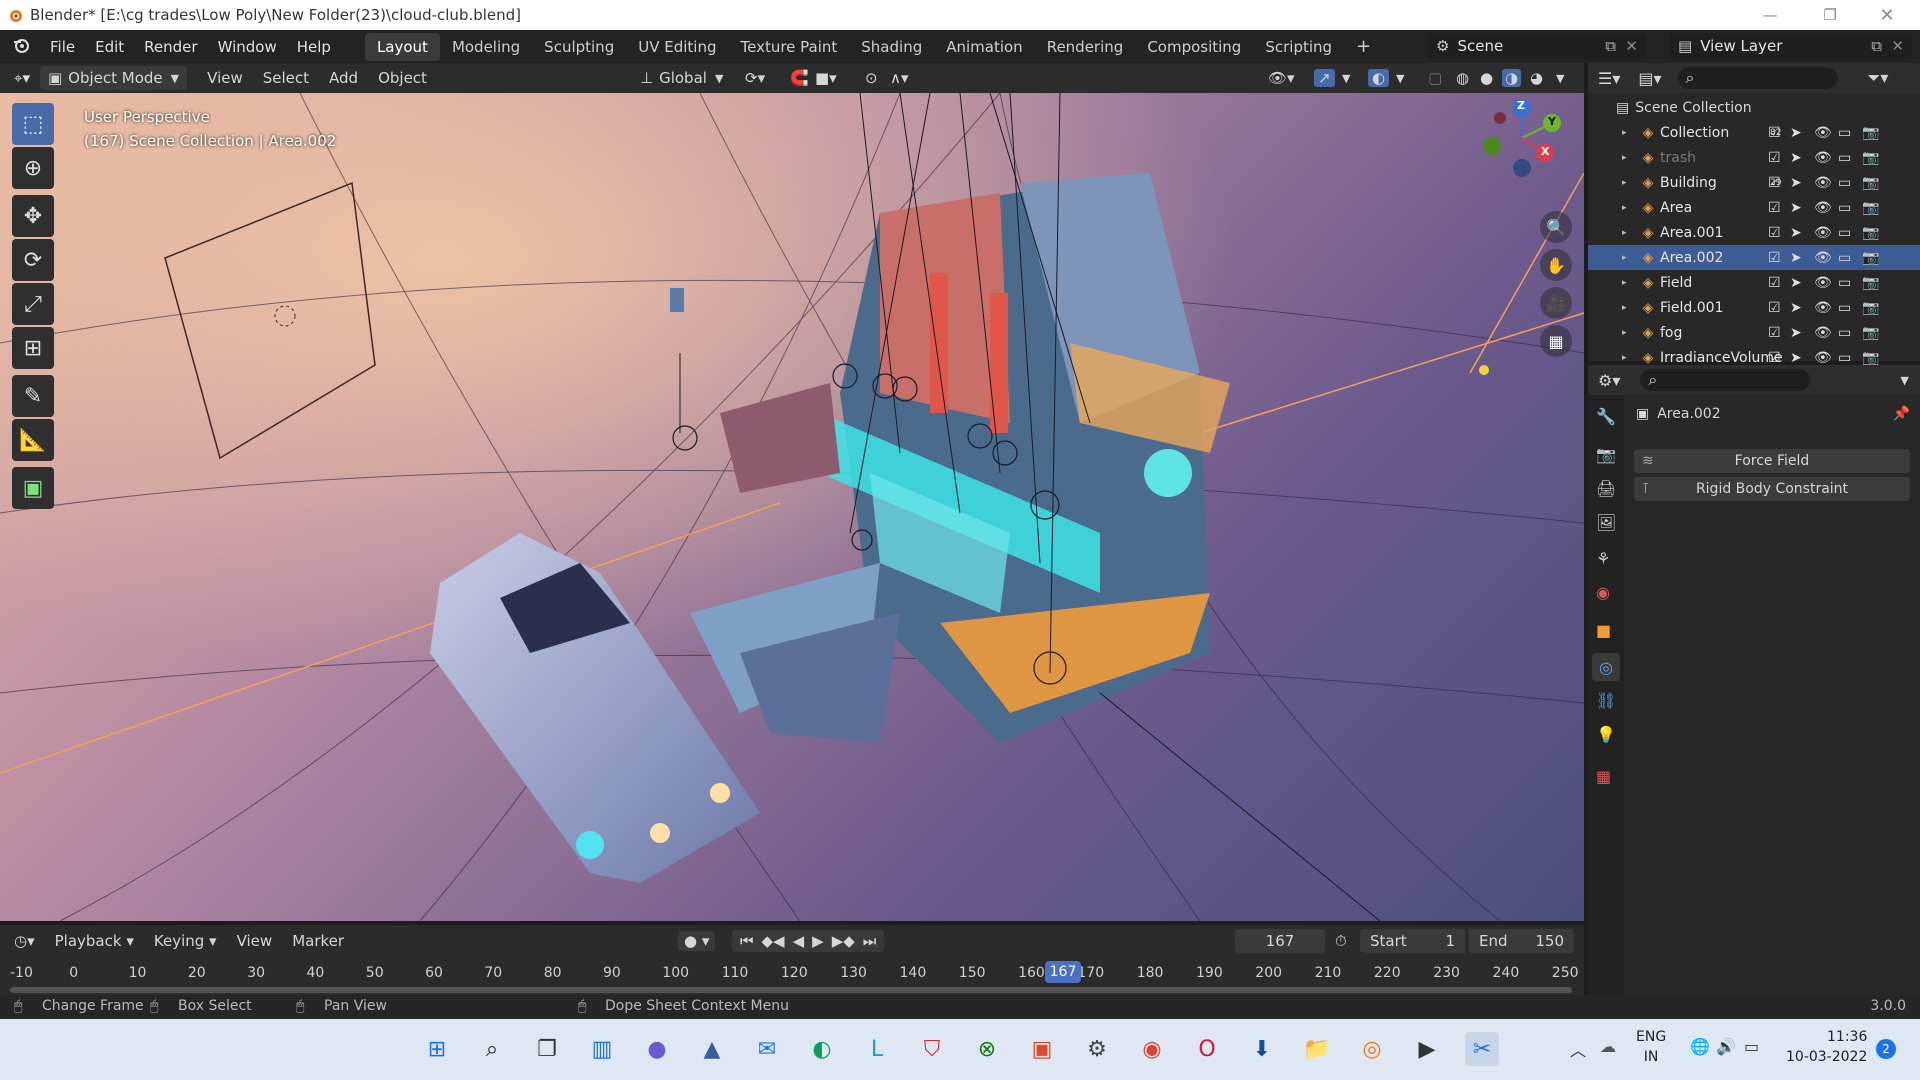  What do you see at coordinates (1578, 1049) in the screenshot?
I see `tray-chevron-icon: ︿` at bounding box center [1578, 1049].